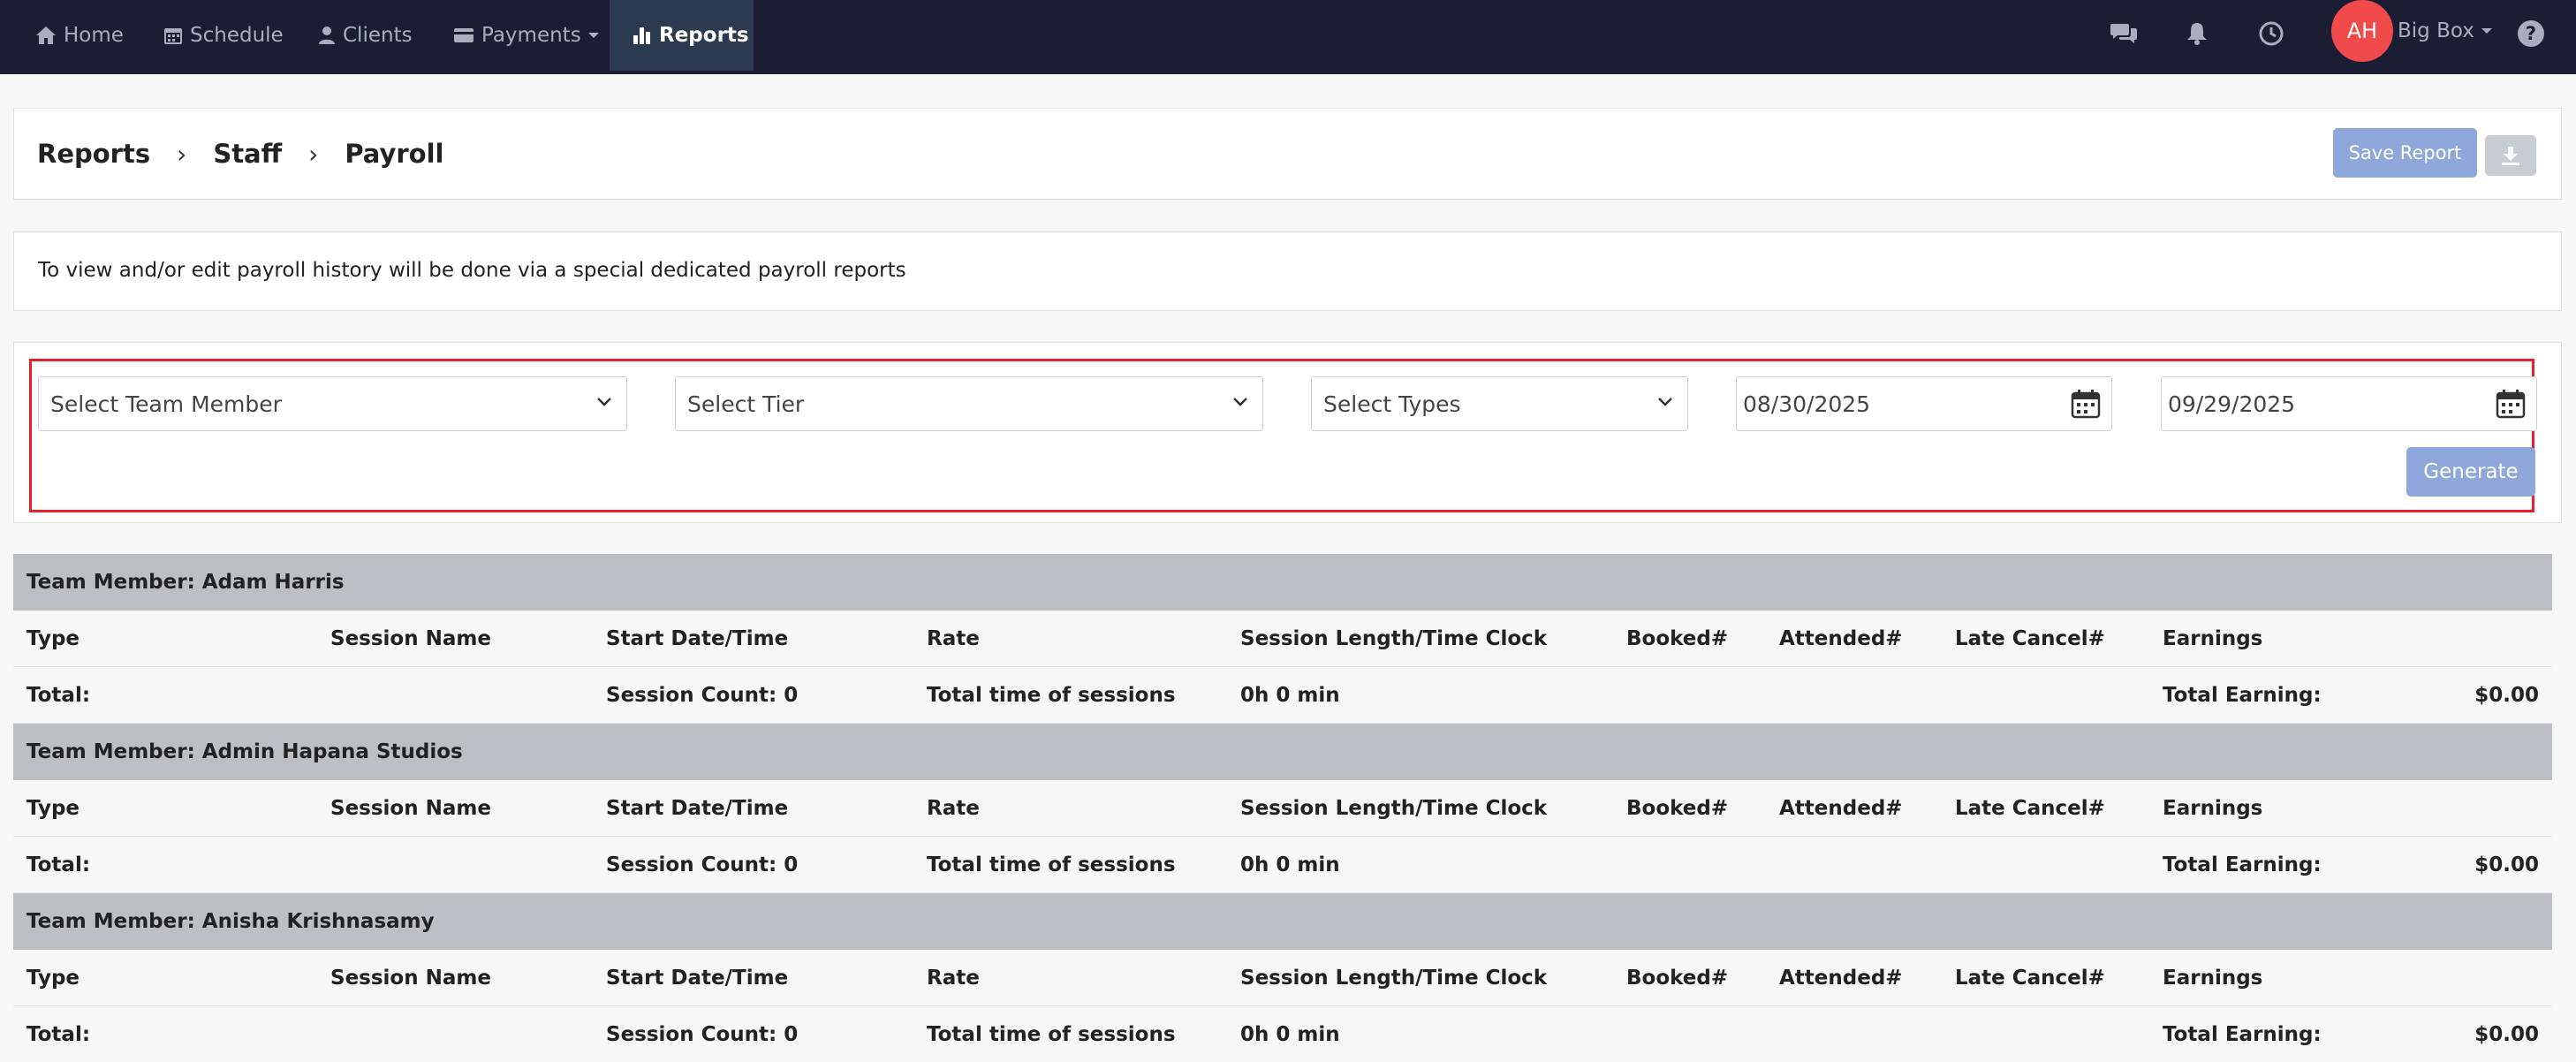  What do you see at coordinates (2471, 472) in the screenshot?
I see `generate-button: Generate` at bounding box center [2471, 472].